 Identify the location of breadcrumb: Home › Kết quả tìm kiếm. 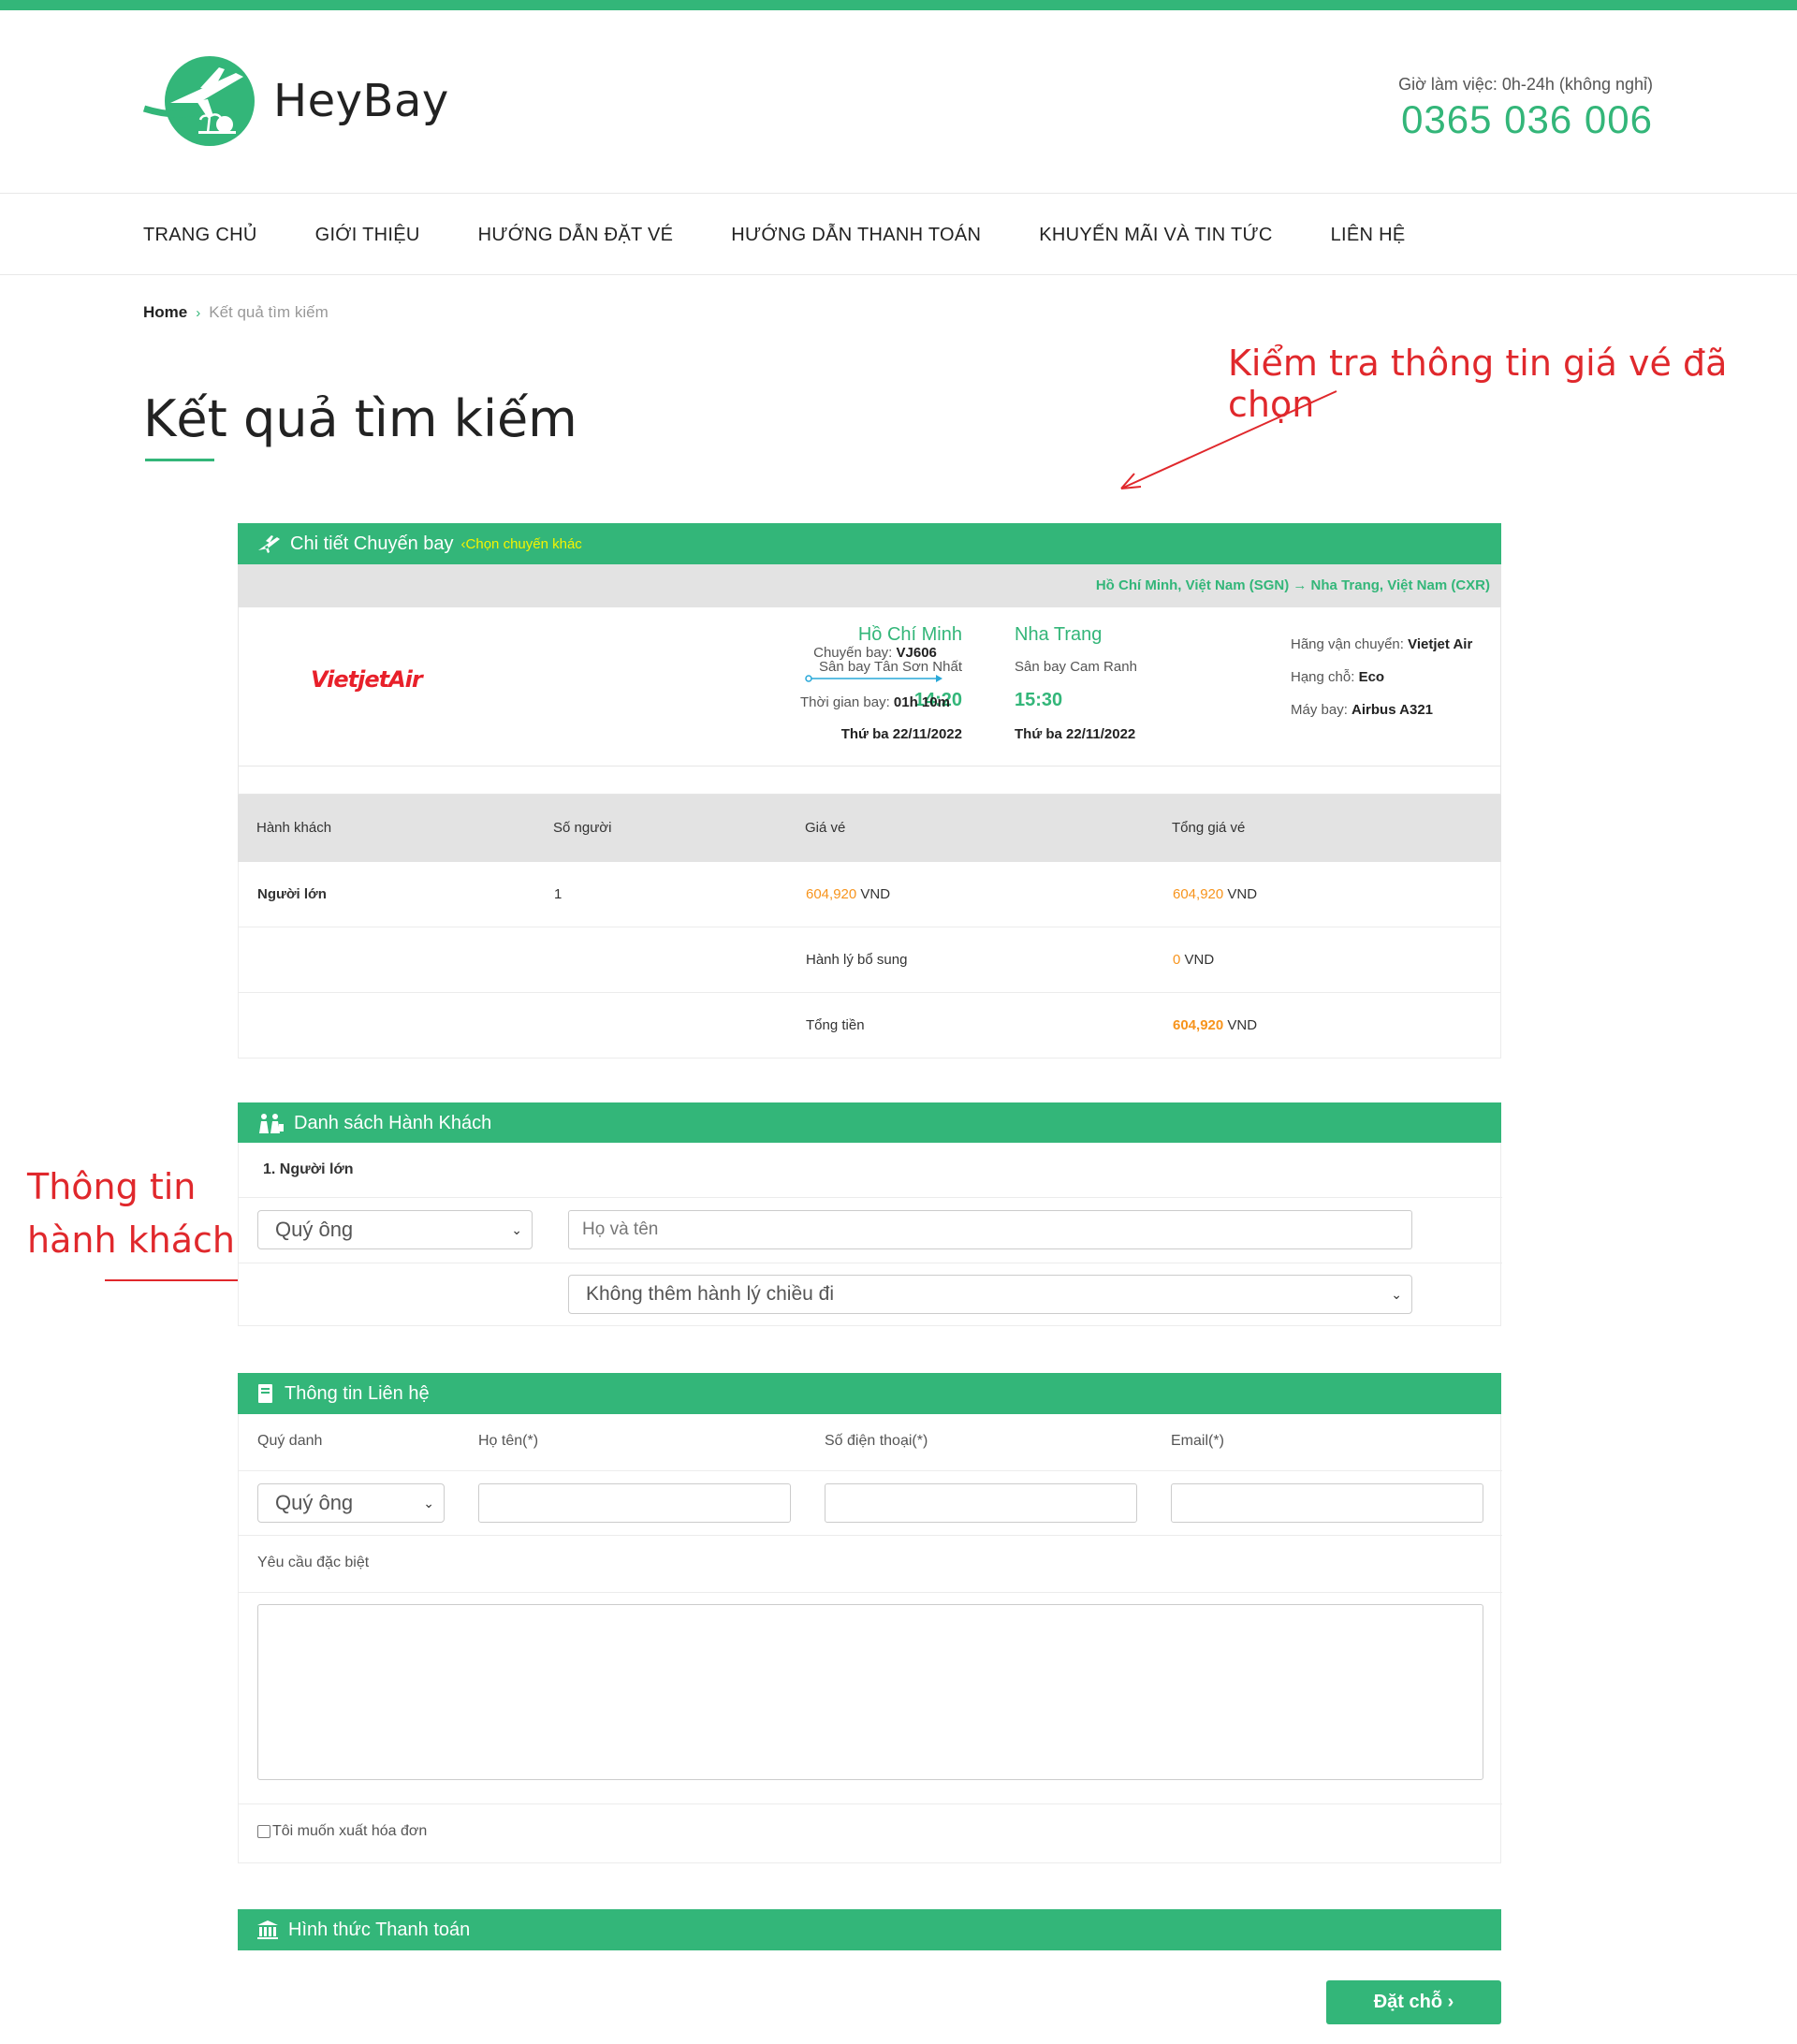
(236, 313).